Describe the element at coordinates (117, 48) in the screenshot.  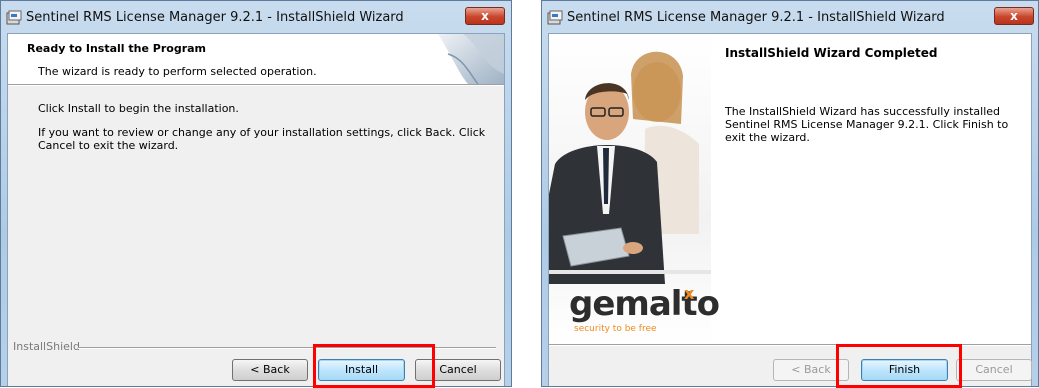
I see `page-title: Ready to Install the Program` at that location.